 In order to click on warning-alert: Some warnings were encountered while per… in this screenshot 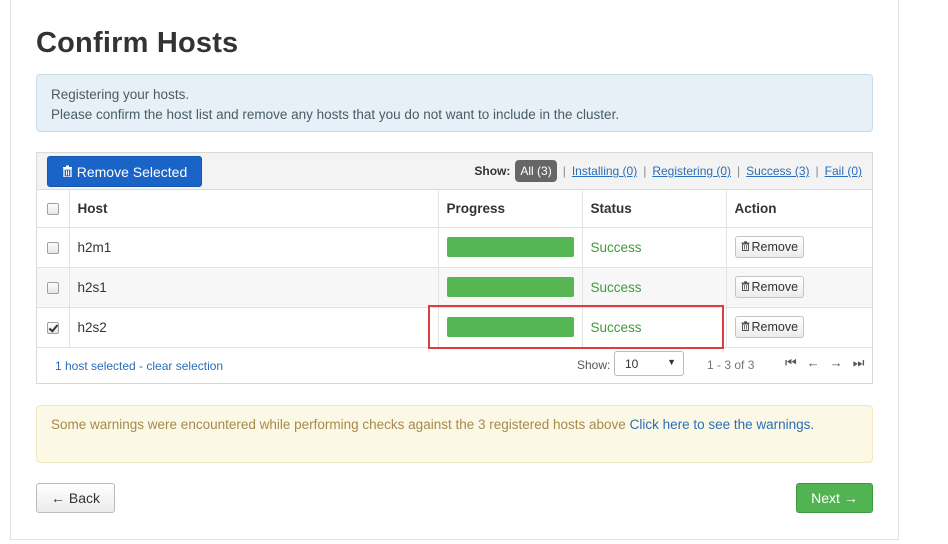, I will do `click(454, 434)`.